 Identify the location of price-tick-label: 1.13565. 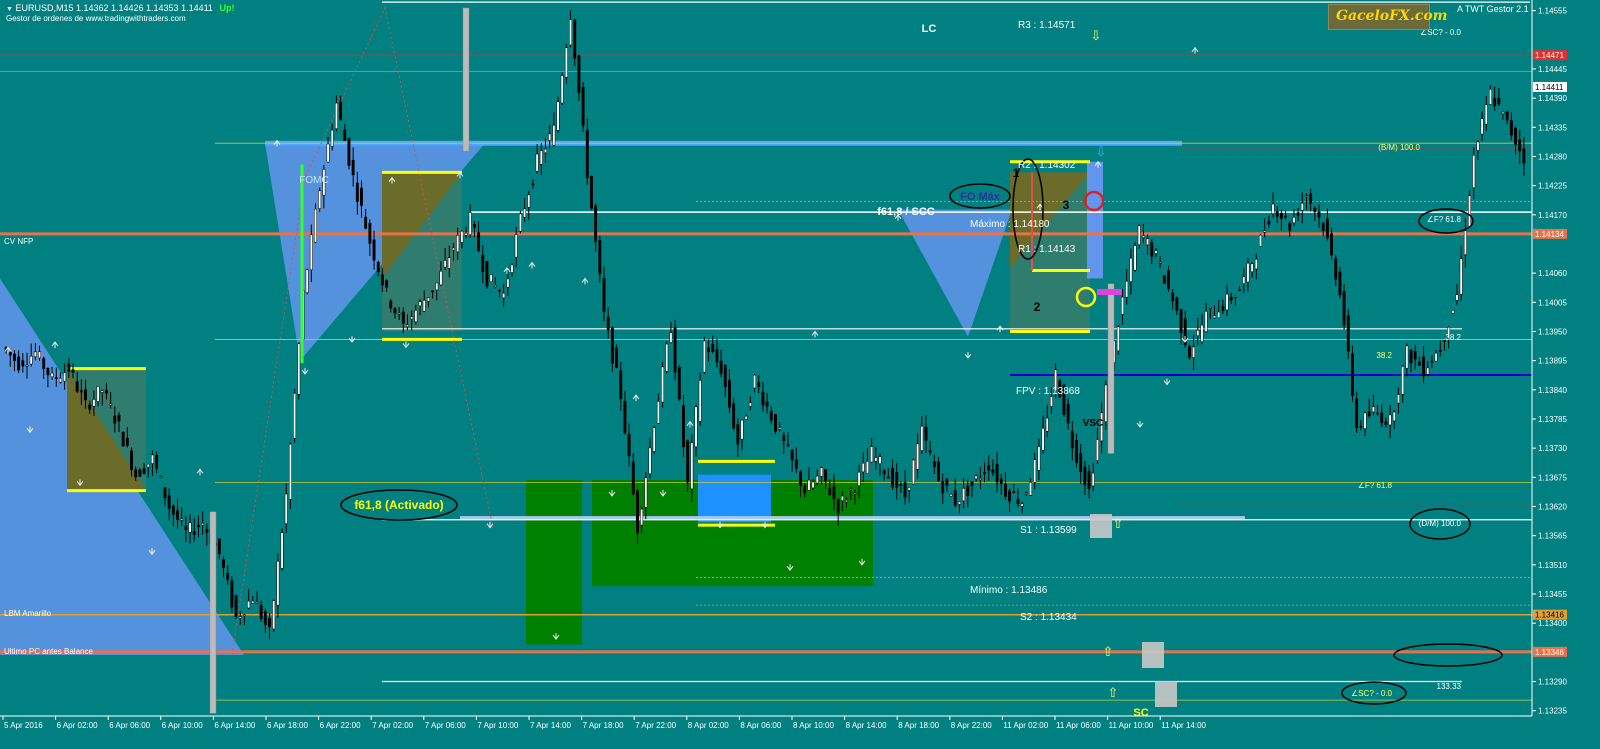
(1552, 536).